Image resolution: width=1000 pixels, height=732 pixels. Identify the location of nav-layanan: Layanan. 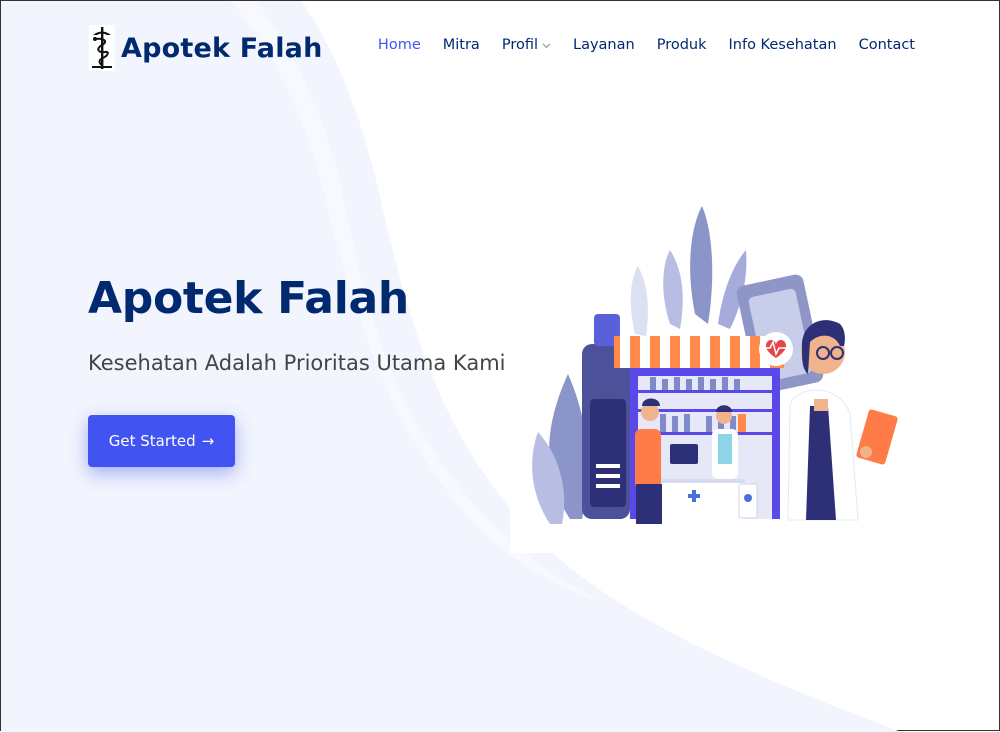
(604, 45).